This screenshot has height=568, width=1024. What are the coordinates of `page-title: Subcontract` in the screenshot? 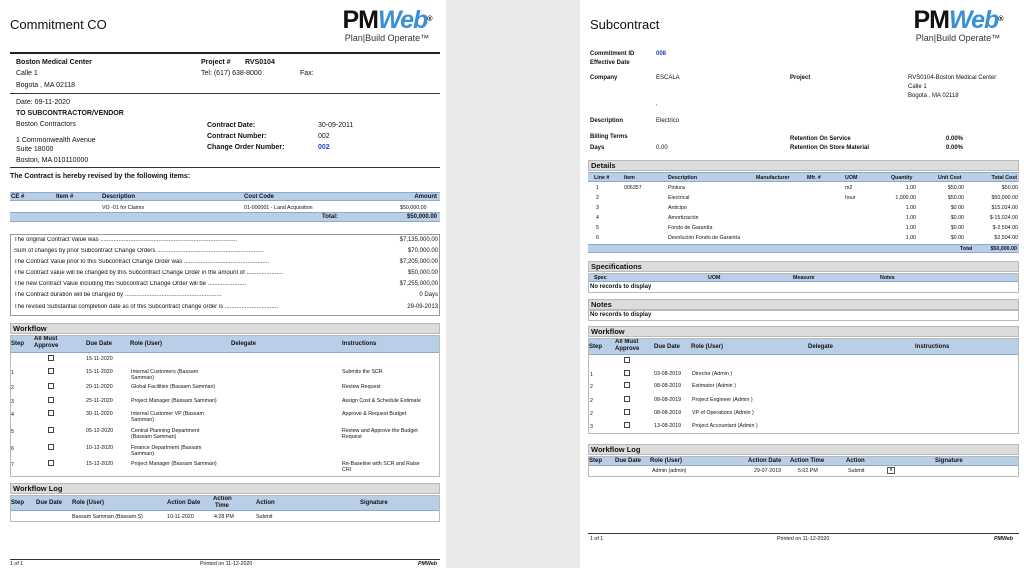 It's located at (625, 24).